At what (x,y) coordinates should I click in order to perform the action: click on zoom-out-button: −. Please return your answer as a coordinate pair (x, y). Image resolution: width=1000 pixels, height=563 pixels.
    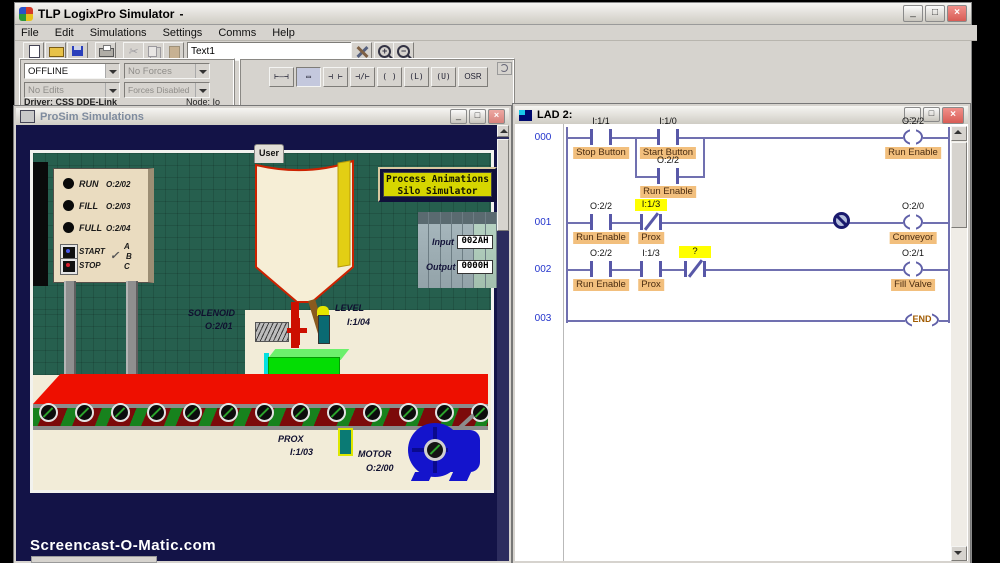
    Looking at the image, I should click on (403, 50).